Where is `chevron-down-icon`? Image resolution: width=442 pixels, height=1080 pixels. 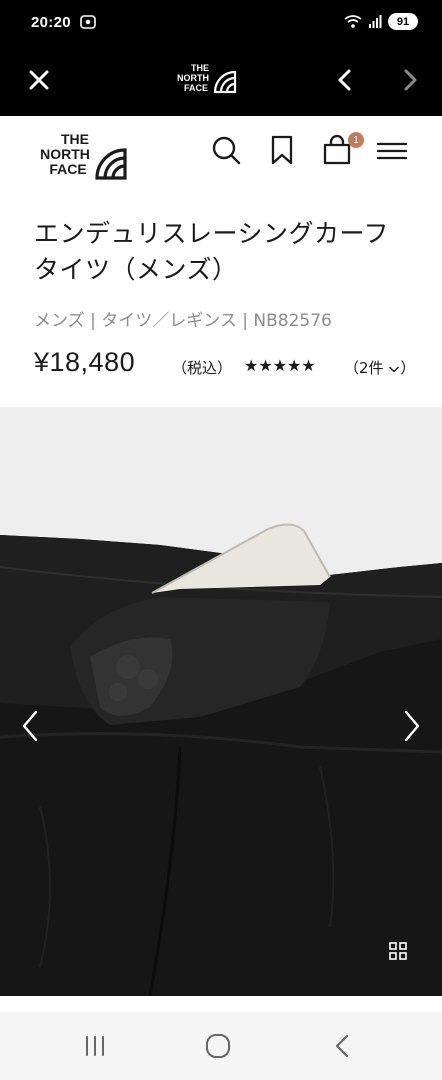
chevron-down-icon is located at coordinates (394, 369).